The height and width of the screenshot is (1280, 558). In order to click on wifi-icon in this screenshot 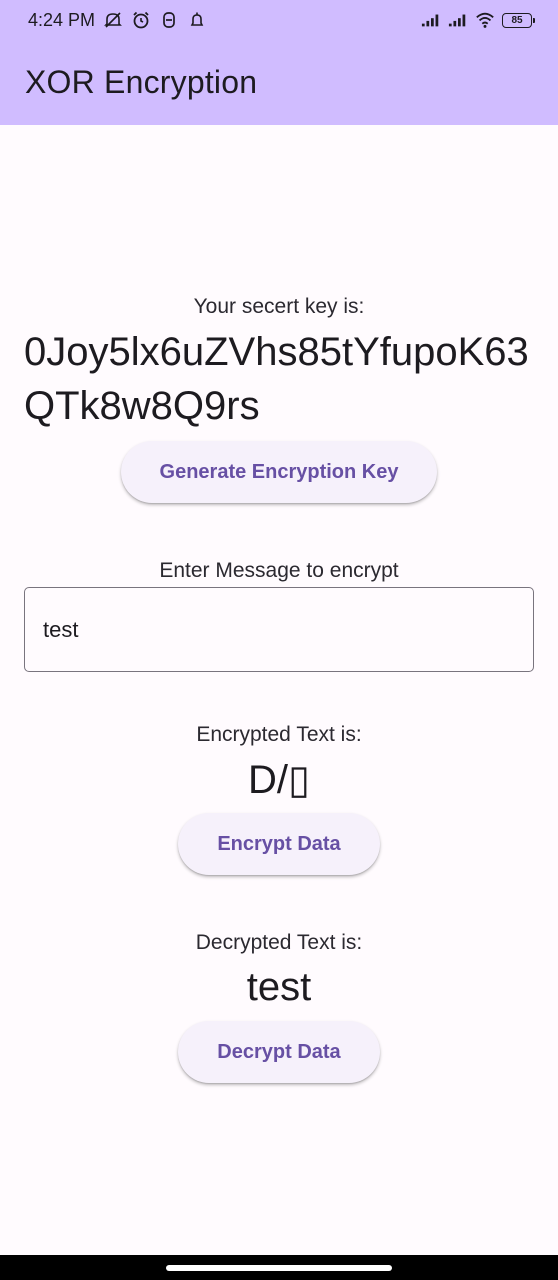, I will do `click(485, 20)`.